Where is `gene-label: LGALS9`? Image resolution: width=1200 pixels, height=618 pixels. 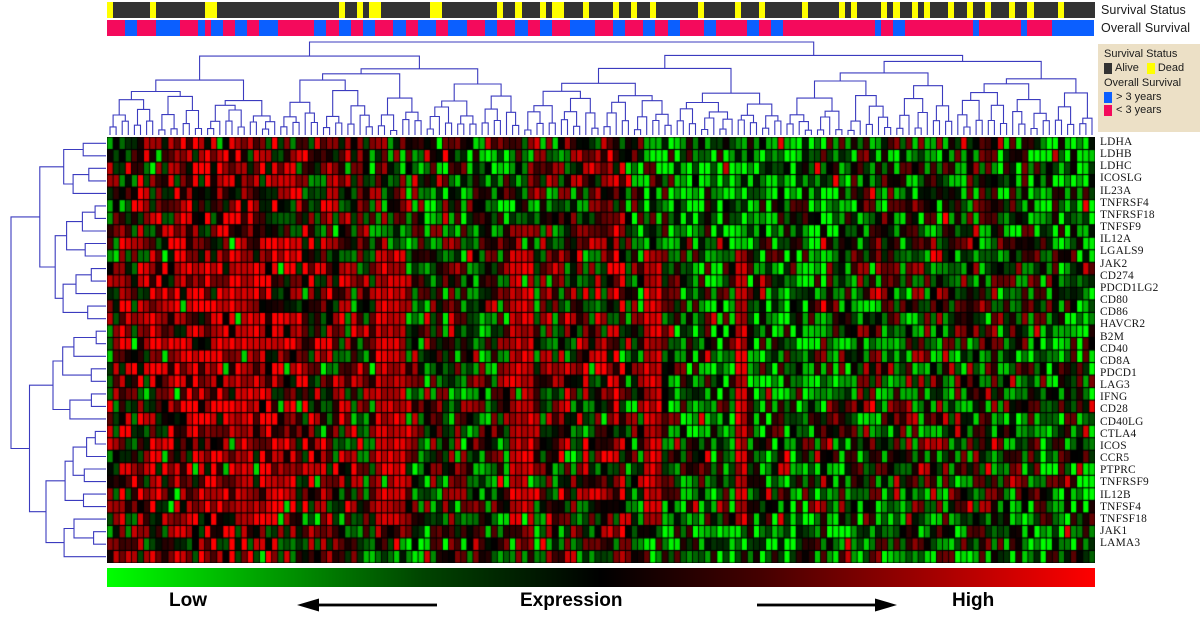
gene-label: LGALS9 is located at coordinates (1122, 251).